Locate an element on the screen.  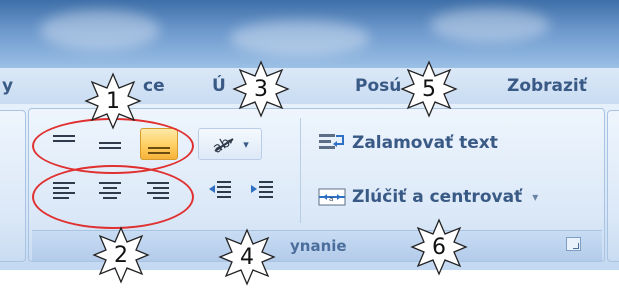
decrease-indent-button is located at coordinates (220, 190).